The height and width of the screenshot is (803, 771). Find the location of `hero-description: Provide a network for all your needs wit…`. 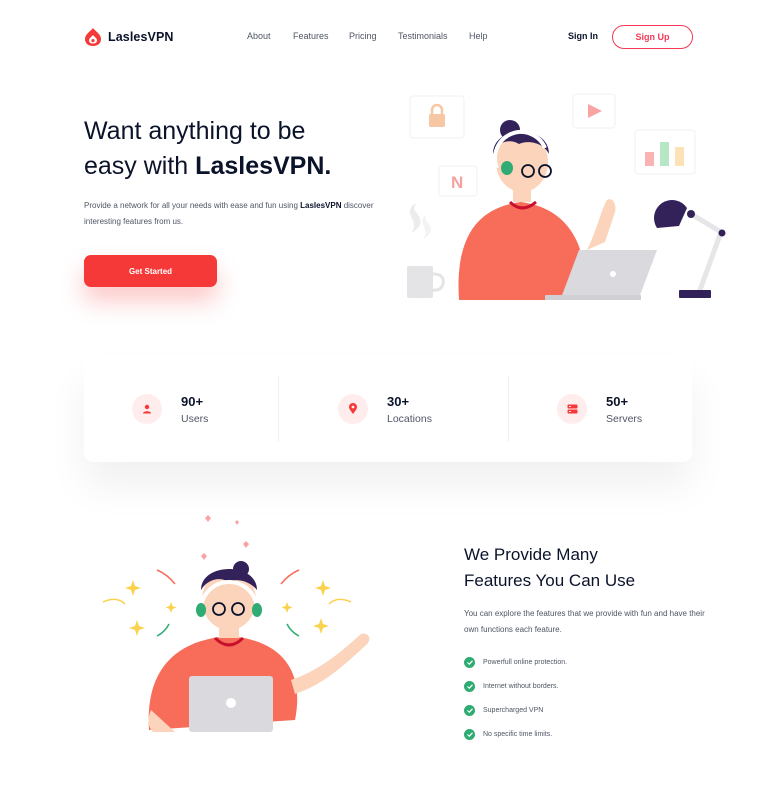

hero-description: Provide a network for all your needs wit… is located at coordinates (234, 214).